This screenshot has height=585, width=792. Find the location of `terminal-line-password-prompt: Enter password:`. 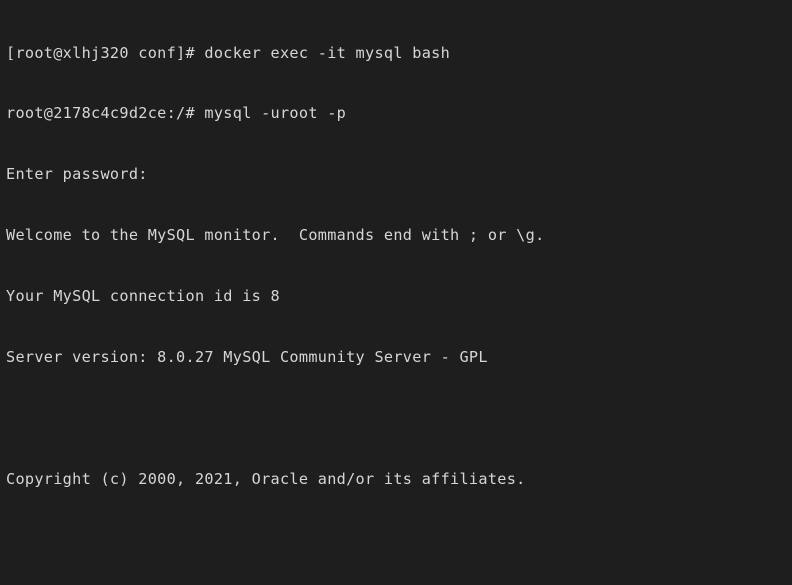

terminal-line-password-prompt: Enter password: is located at coordinates (77, 174).